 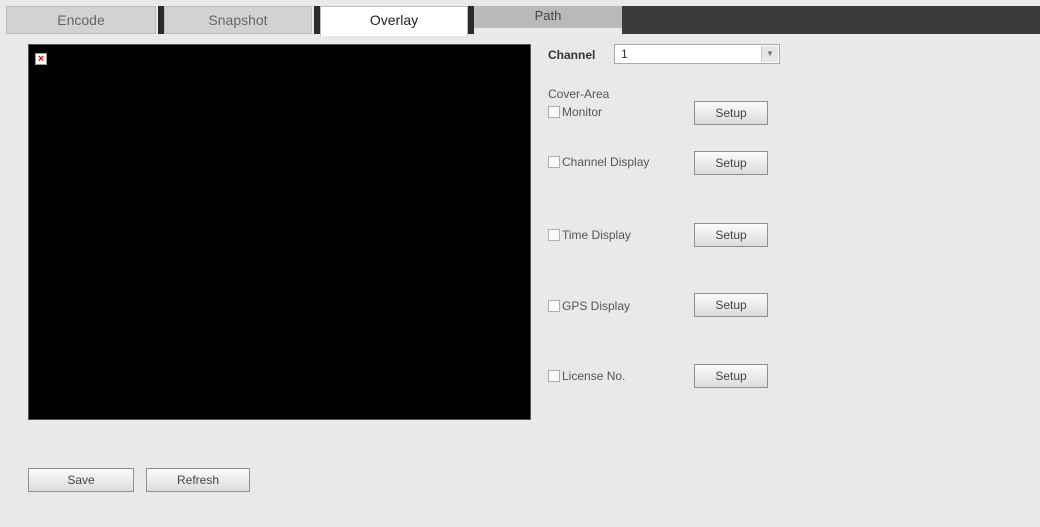 I want to click on tab-encode: Encode, so click(x=81, y=20).